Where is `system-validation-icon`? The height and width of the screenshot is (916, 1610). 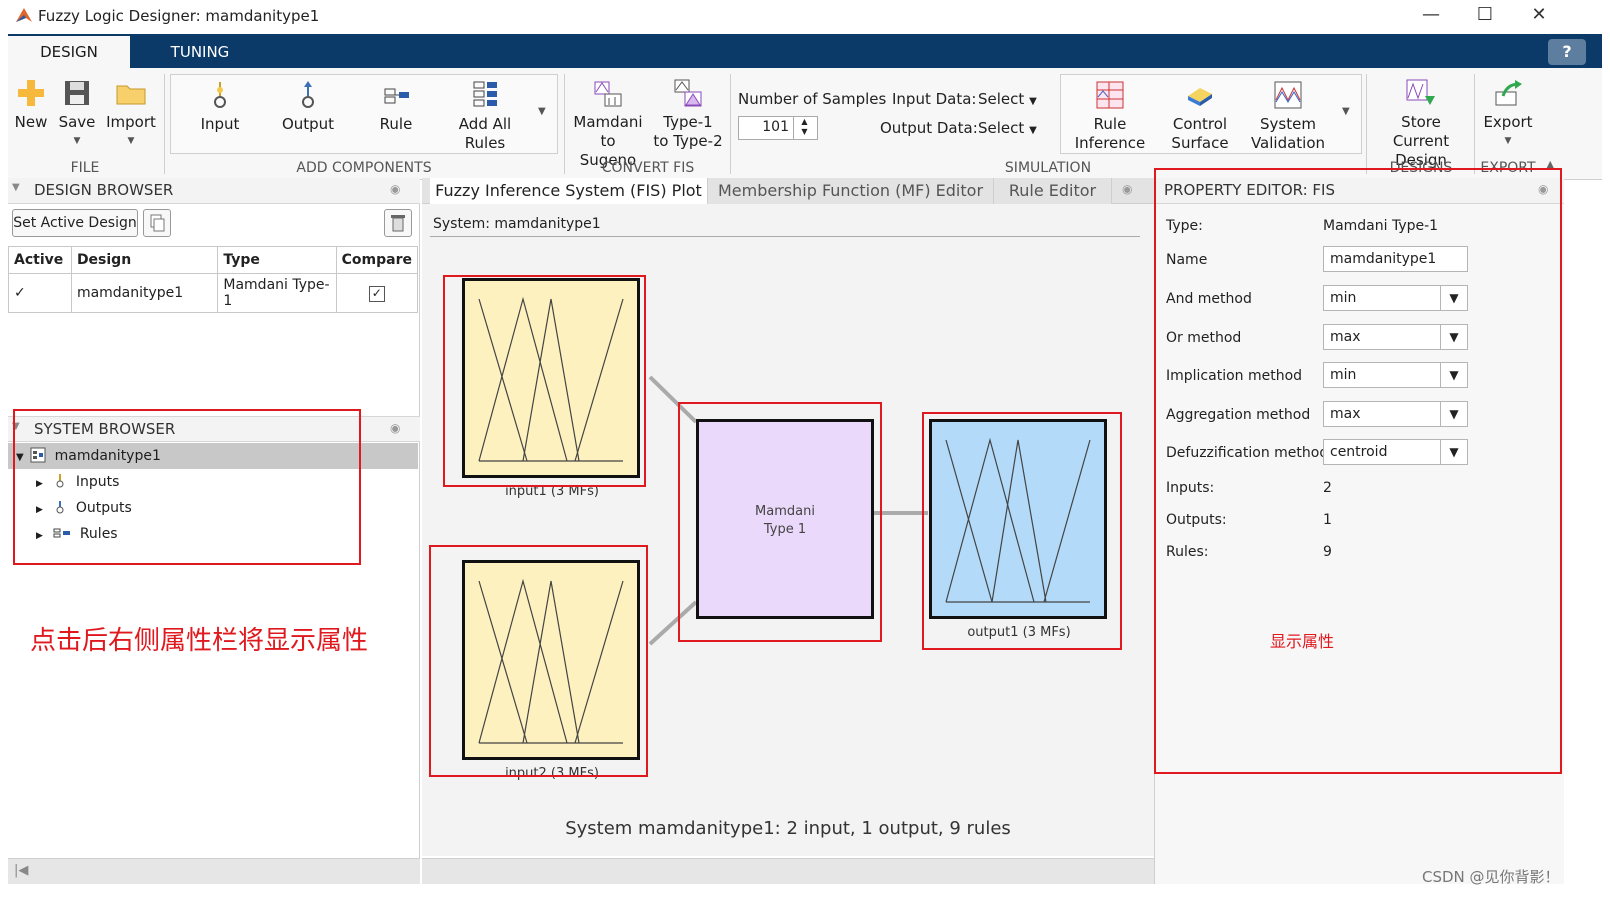
system-validation-icon is located at coordinates (1288, 95).